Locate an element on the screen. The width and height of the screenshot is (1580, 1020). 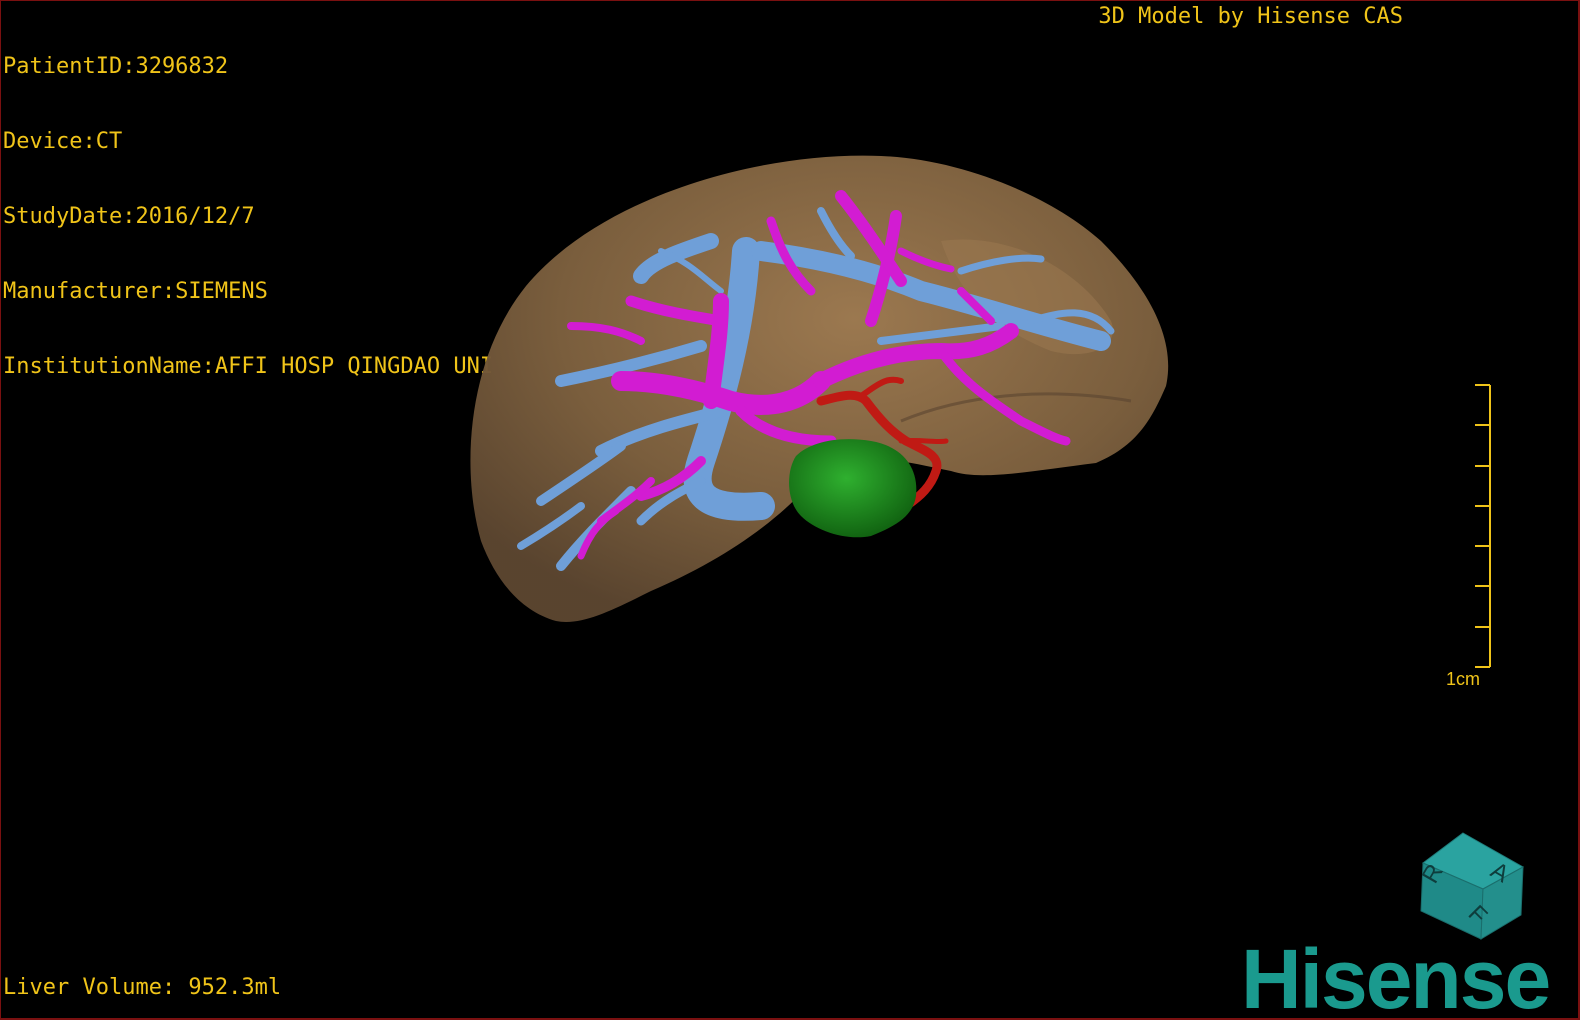
scale-bar is located at coordinates (1483, 526).